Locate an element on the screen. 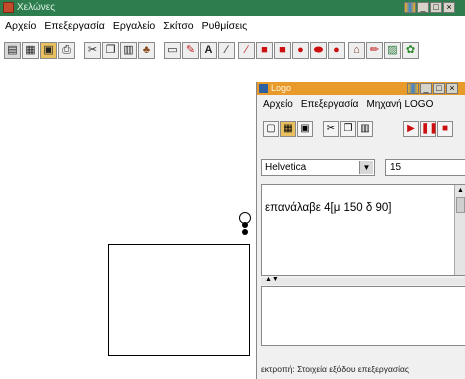 This screenshot has height=379, width=465. turtle-icon: ♣ is located at coordinates (146, 50).